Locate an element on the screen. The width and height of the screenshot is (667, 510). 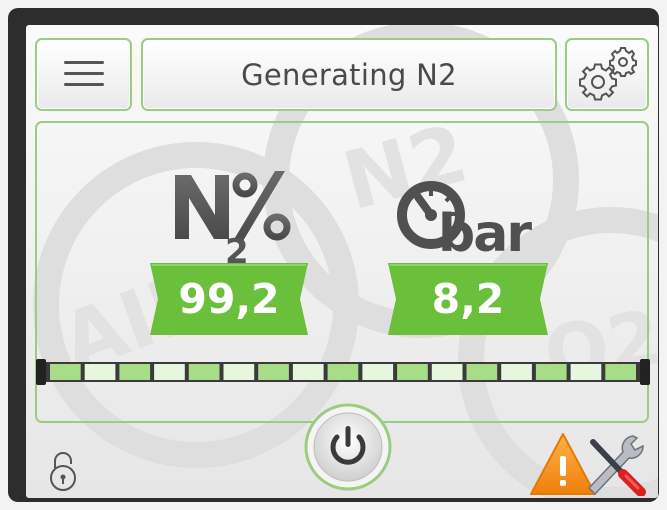
n2-purity-value-box: 99,2 is located at coordinates (229, 299).